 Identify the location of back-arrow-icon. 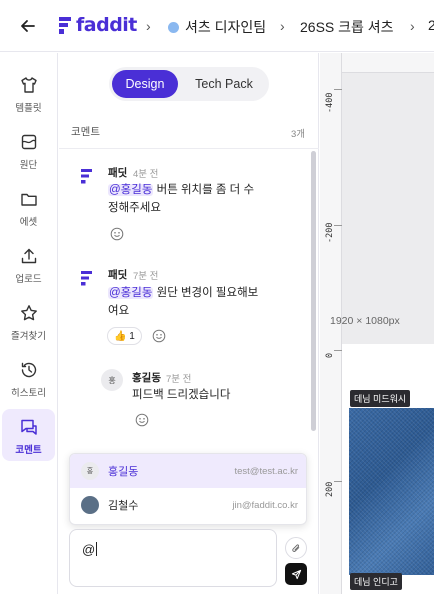
(28, 26).